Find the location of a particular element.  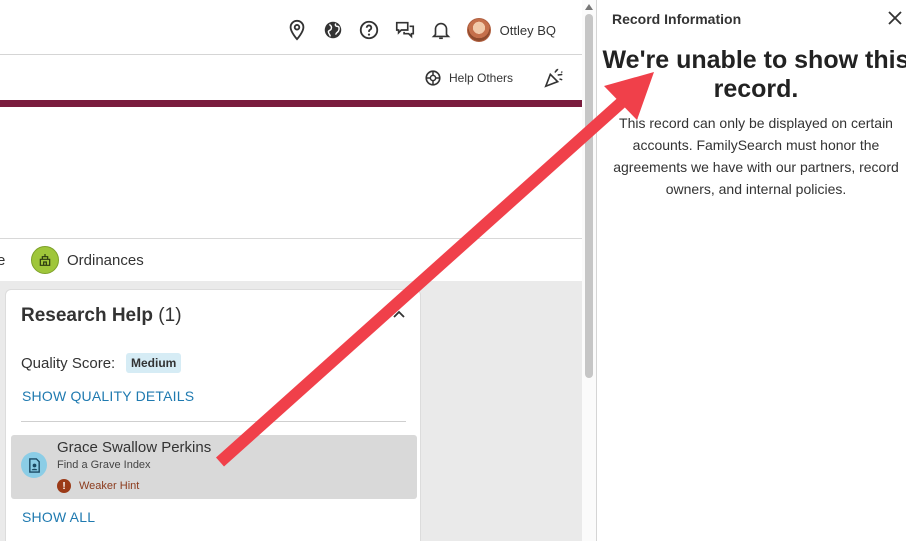

party-popper-icon is located at coordinates (554, 78).